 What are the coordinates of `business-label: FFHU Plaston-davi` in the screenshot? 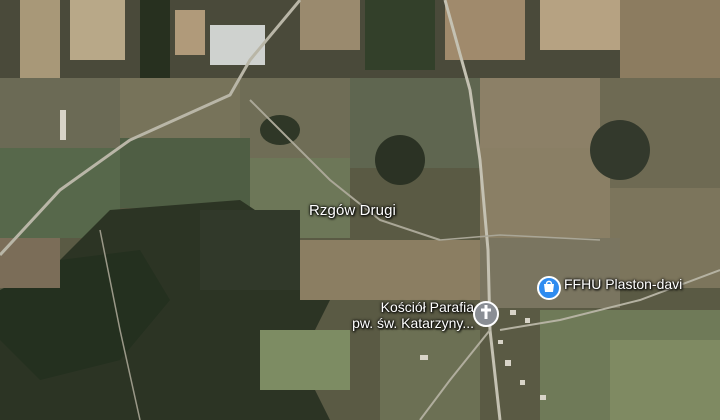 It's located at (623, 284).